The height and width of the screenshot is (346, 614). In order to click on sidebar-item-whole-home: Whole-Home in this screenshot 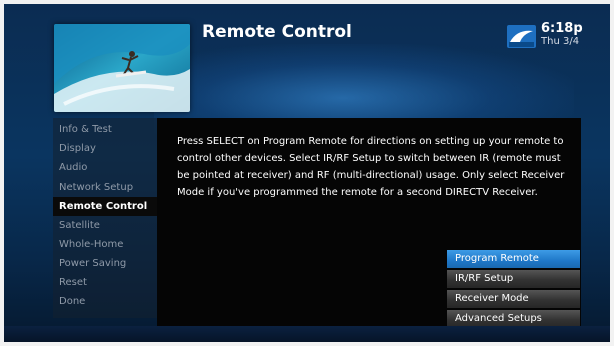, I will do `click(105, 244)`.